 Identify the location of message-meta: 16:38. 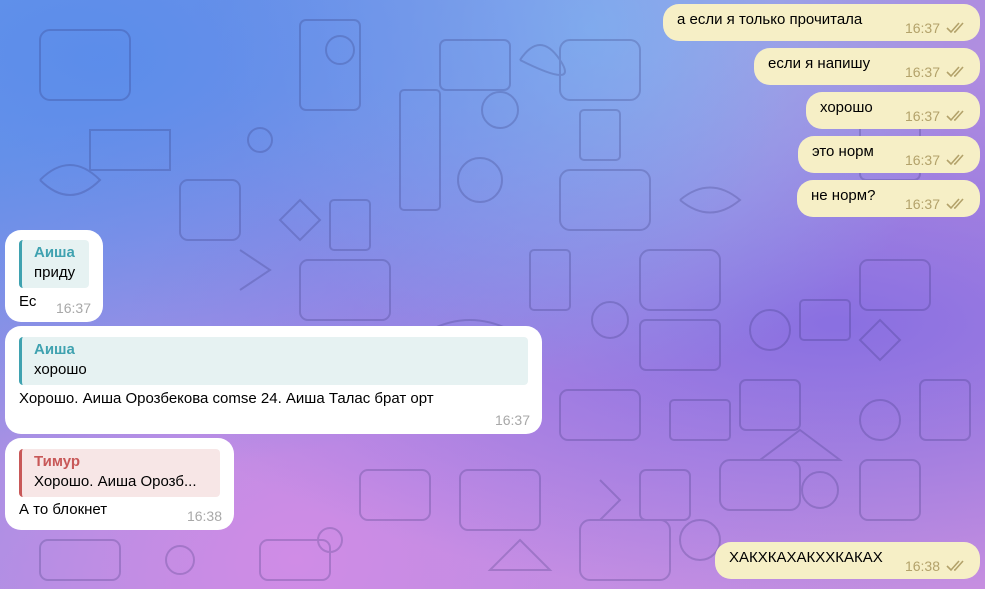
(936, 566).